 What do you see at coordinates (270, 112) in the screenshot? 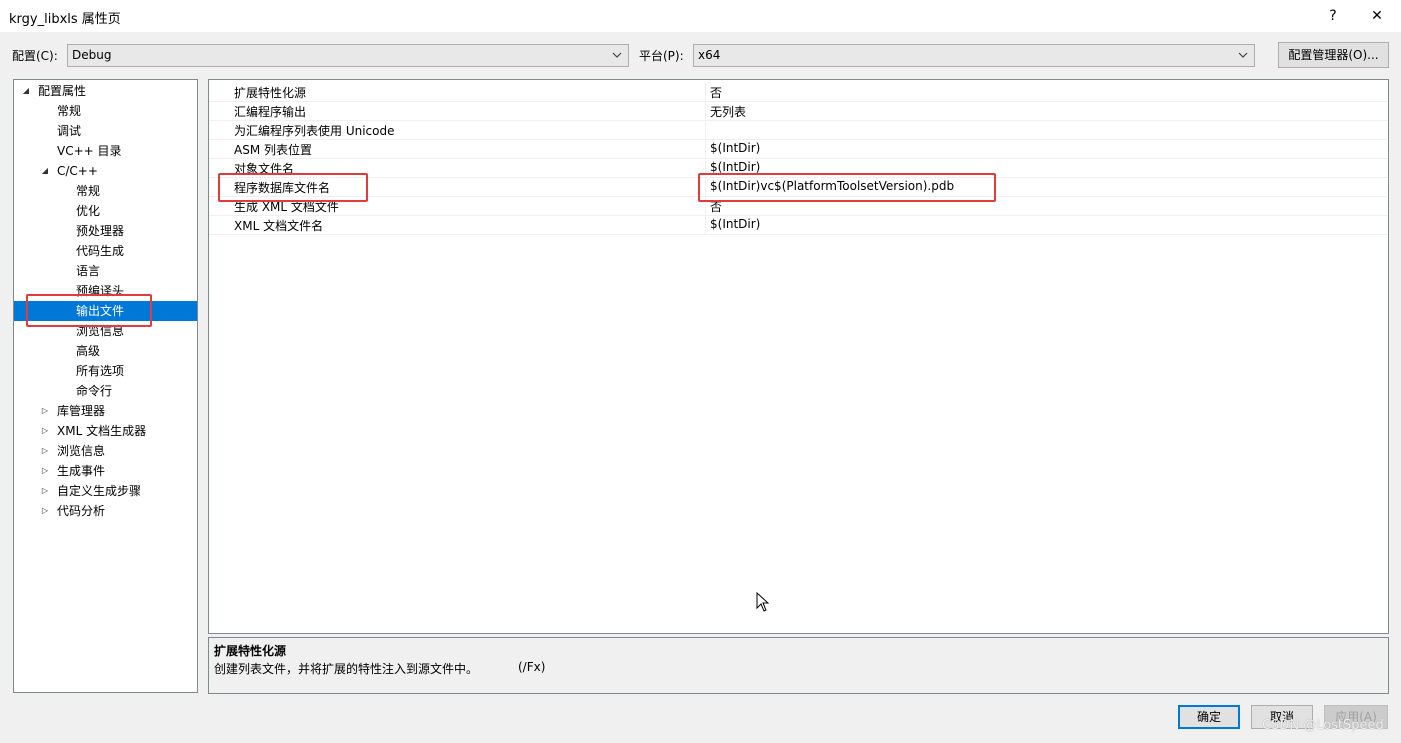
I see `property-name: 汇编程序输出` at bounding box center [270, 112].